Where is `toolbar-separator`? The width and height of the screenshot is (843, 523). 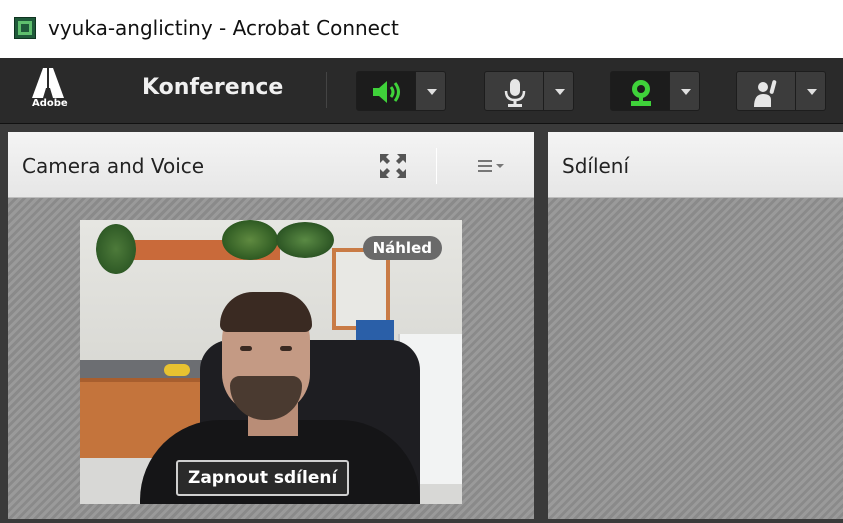
toolbar-separator is located at coordinates (326, 90).